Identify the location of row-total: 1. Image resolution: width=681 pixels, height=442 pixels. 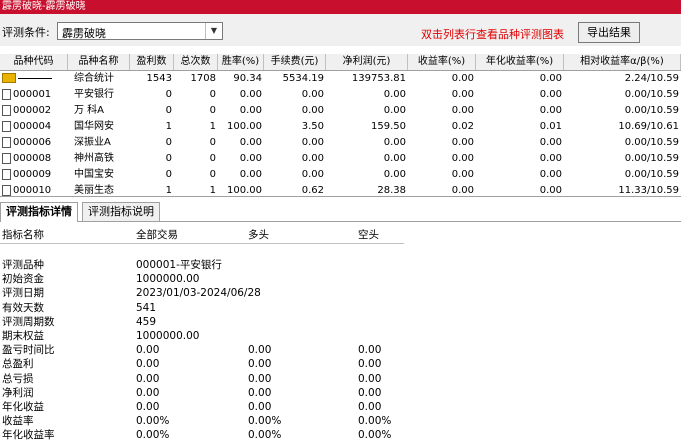
(212, 126).